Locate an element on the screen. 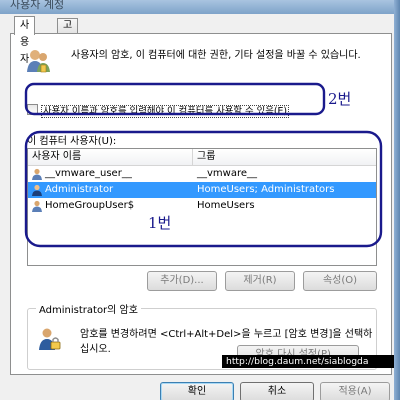 The width and height of the screenshot is (400, 400). remove-user-button: 제거(R) is located at coordinates (260, 281).